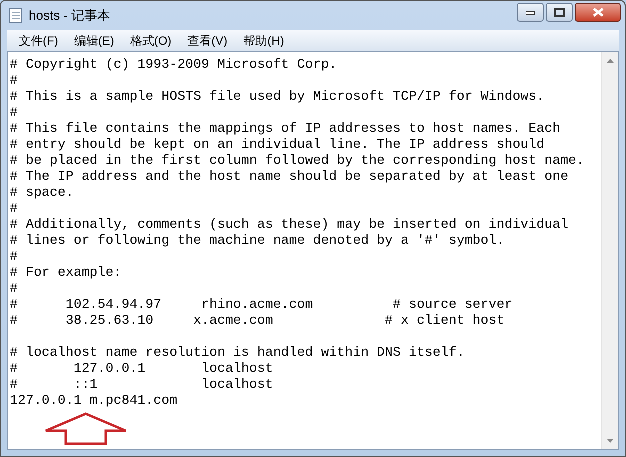 Image resolution: width=626 pixels, height=457 pixels. I want to click on text-line: # Additionally, comments (such as these) may be inserted on individual, so click(289, 225).